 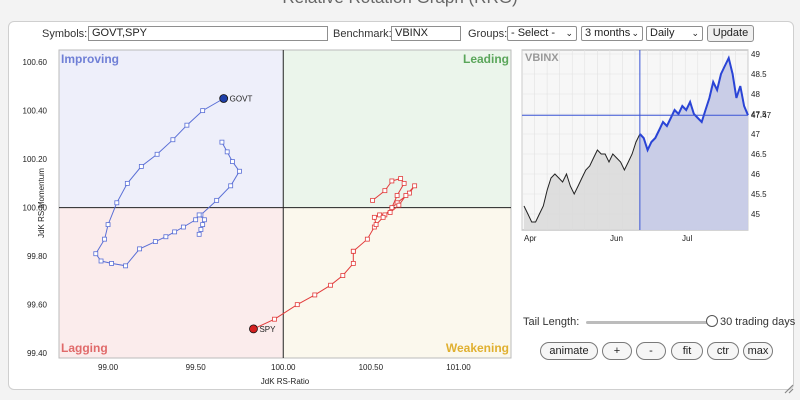 What do you see at coordinates (458, 367) in the screenshot?
I see `x-tick-label: 101.00` at bounding box center [458, 367].